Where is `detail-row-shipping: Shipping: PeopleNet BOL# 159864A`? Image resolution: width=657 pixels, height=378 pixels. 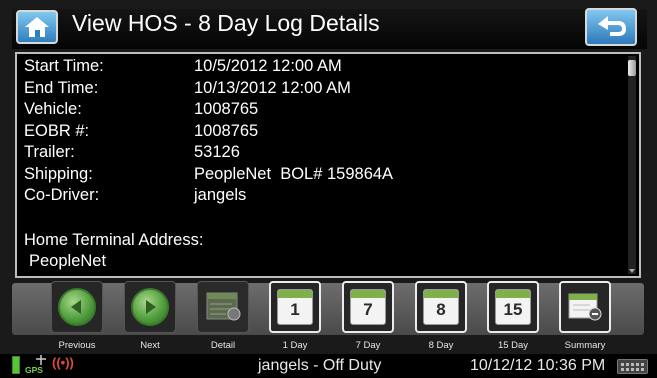 detail-row-shipping: Shipping: PeopleNet BOL# 159864A is located at coordinates (208, 175).